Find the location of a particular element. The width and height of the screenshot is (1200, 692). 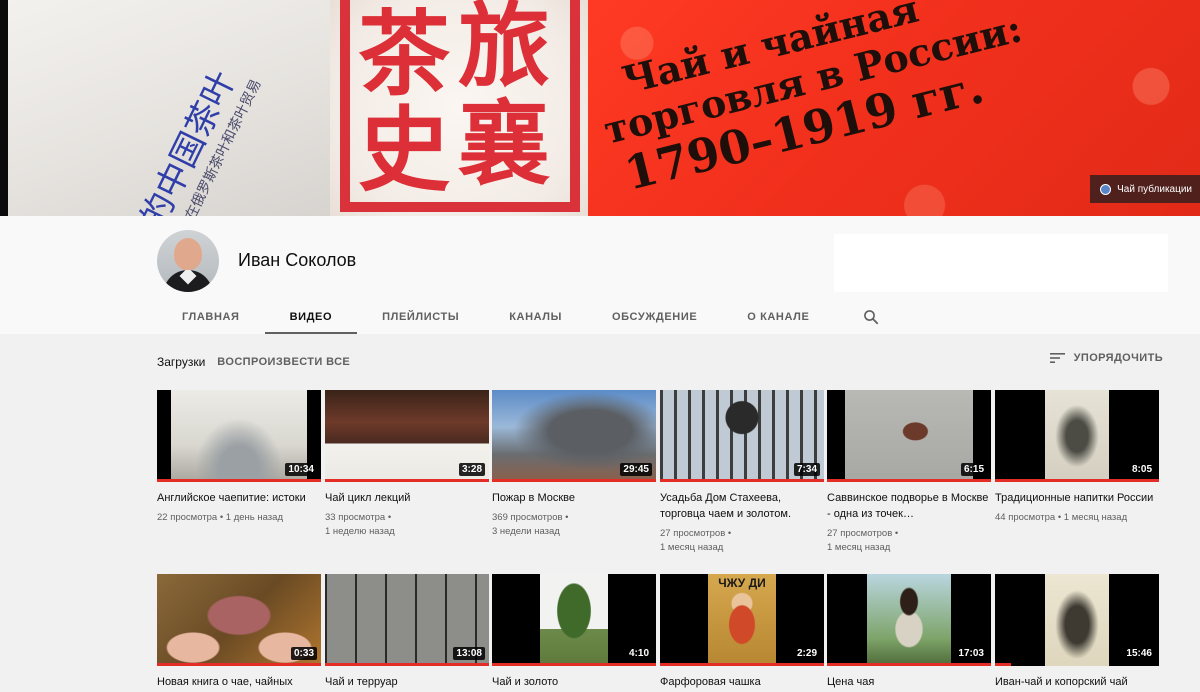

video-title: Пожар в Москве is located at coordinates (574, 498).